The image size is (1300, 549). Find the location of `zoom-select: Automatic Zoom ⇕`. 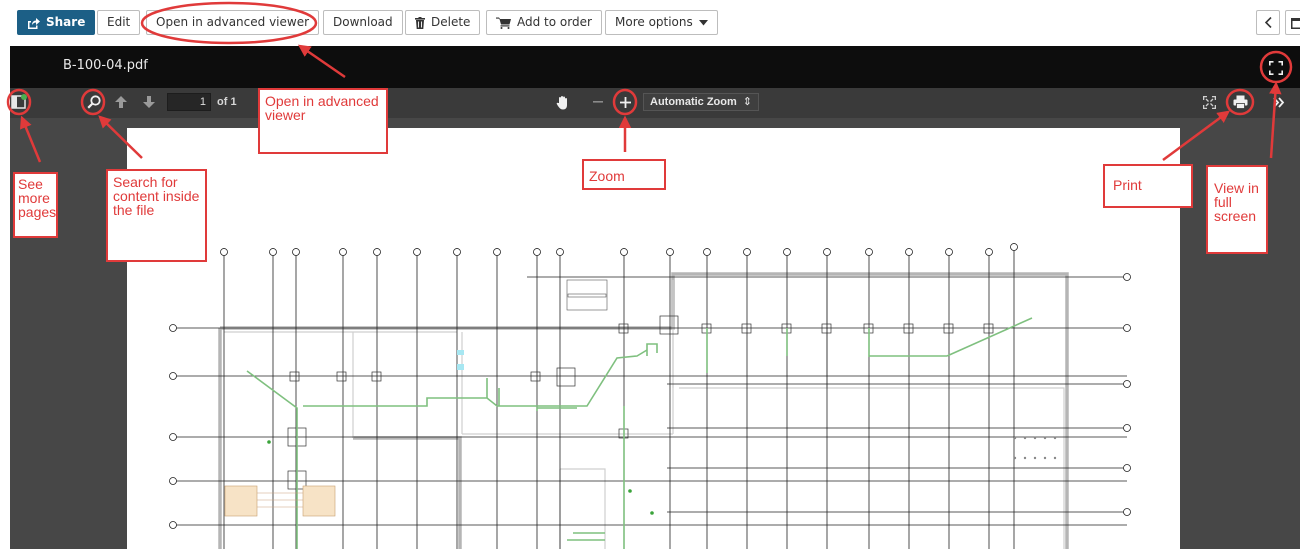

zoom-select: Automatic Zoom ⇕ is located at coordinates (701, 102).